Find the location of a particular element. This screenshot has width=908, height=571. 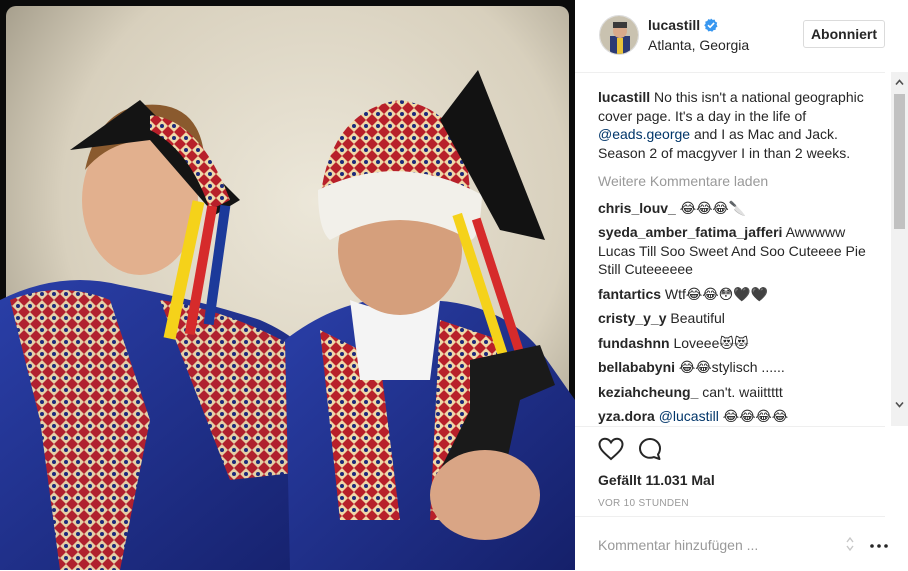

comment-text: 😂😂😂😂 is located at coordinates (753, 416).